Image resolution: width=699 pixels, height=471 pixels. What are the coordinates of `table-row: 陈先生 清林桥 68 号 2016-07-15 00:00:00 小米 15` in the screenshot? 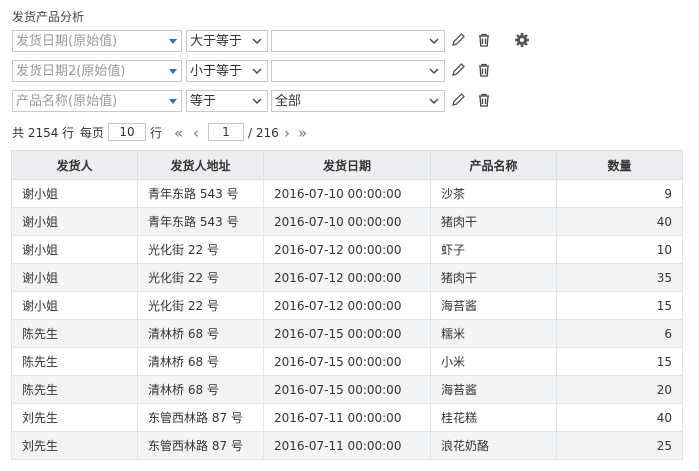 It's located at (347, 361).